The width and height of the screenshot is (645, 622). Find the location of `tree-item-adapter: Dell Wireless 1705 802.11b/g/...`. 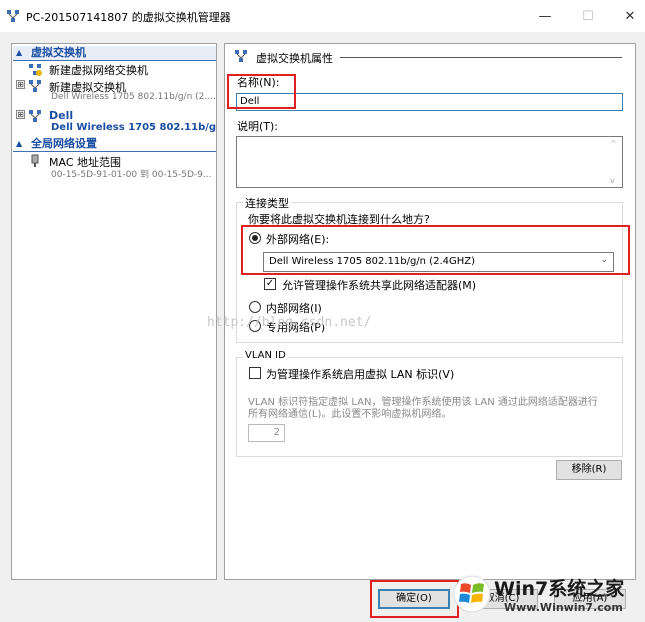

tree-item-adapter: Dell Wireless 1705 802.11b/g/... is located at coordinates (134, 127).